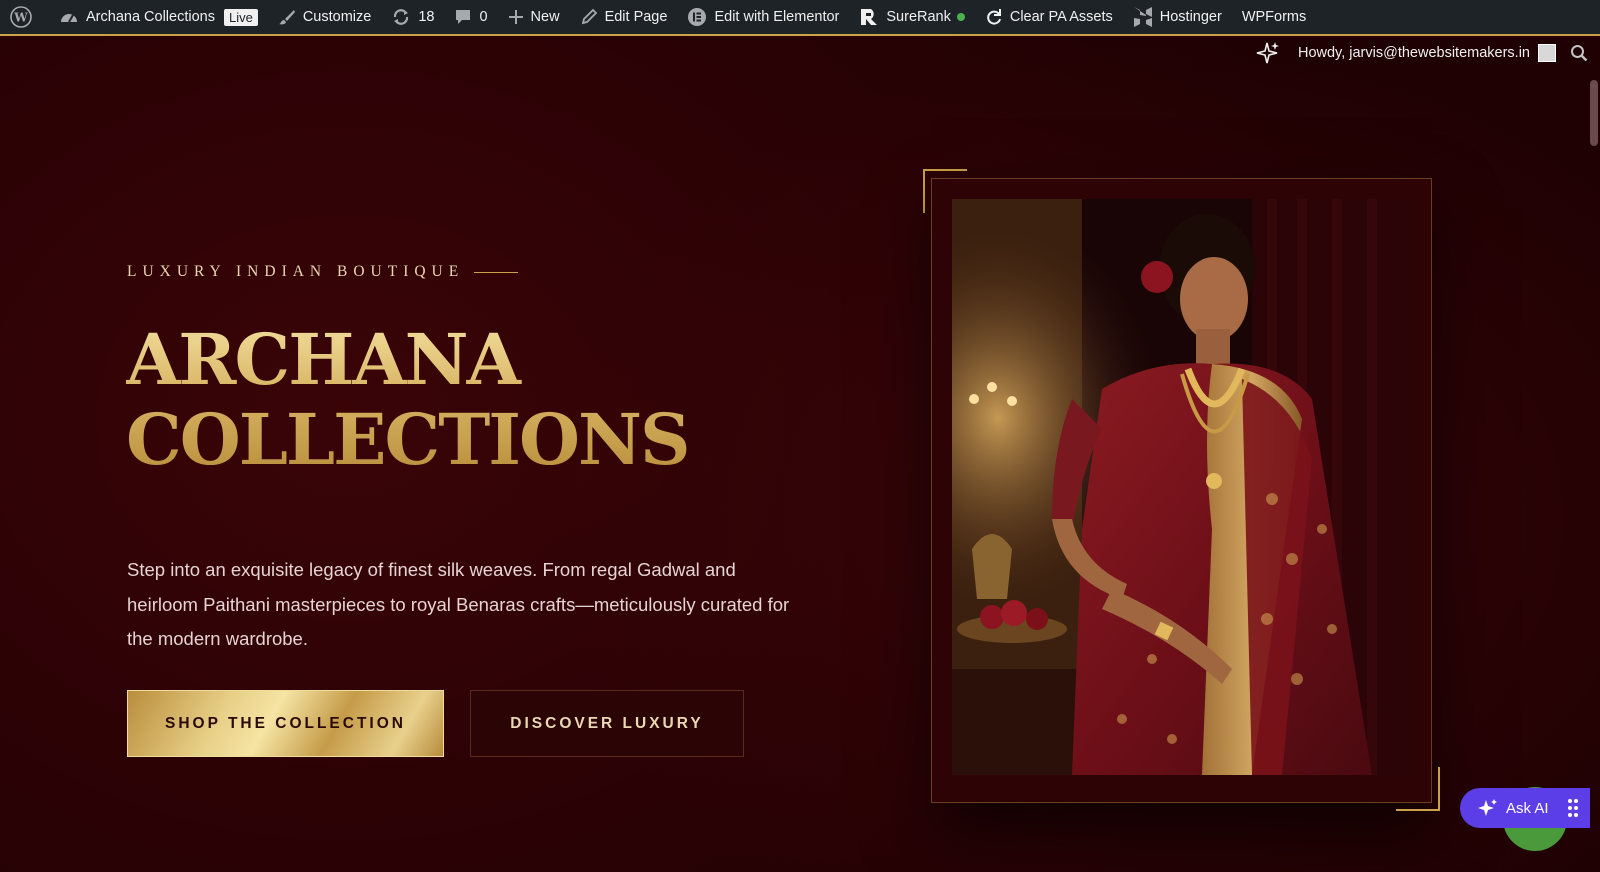  Describe the element at coordinates (286, 17) in the screenshot. I see `brush-icon` at that location.